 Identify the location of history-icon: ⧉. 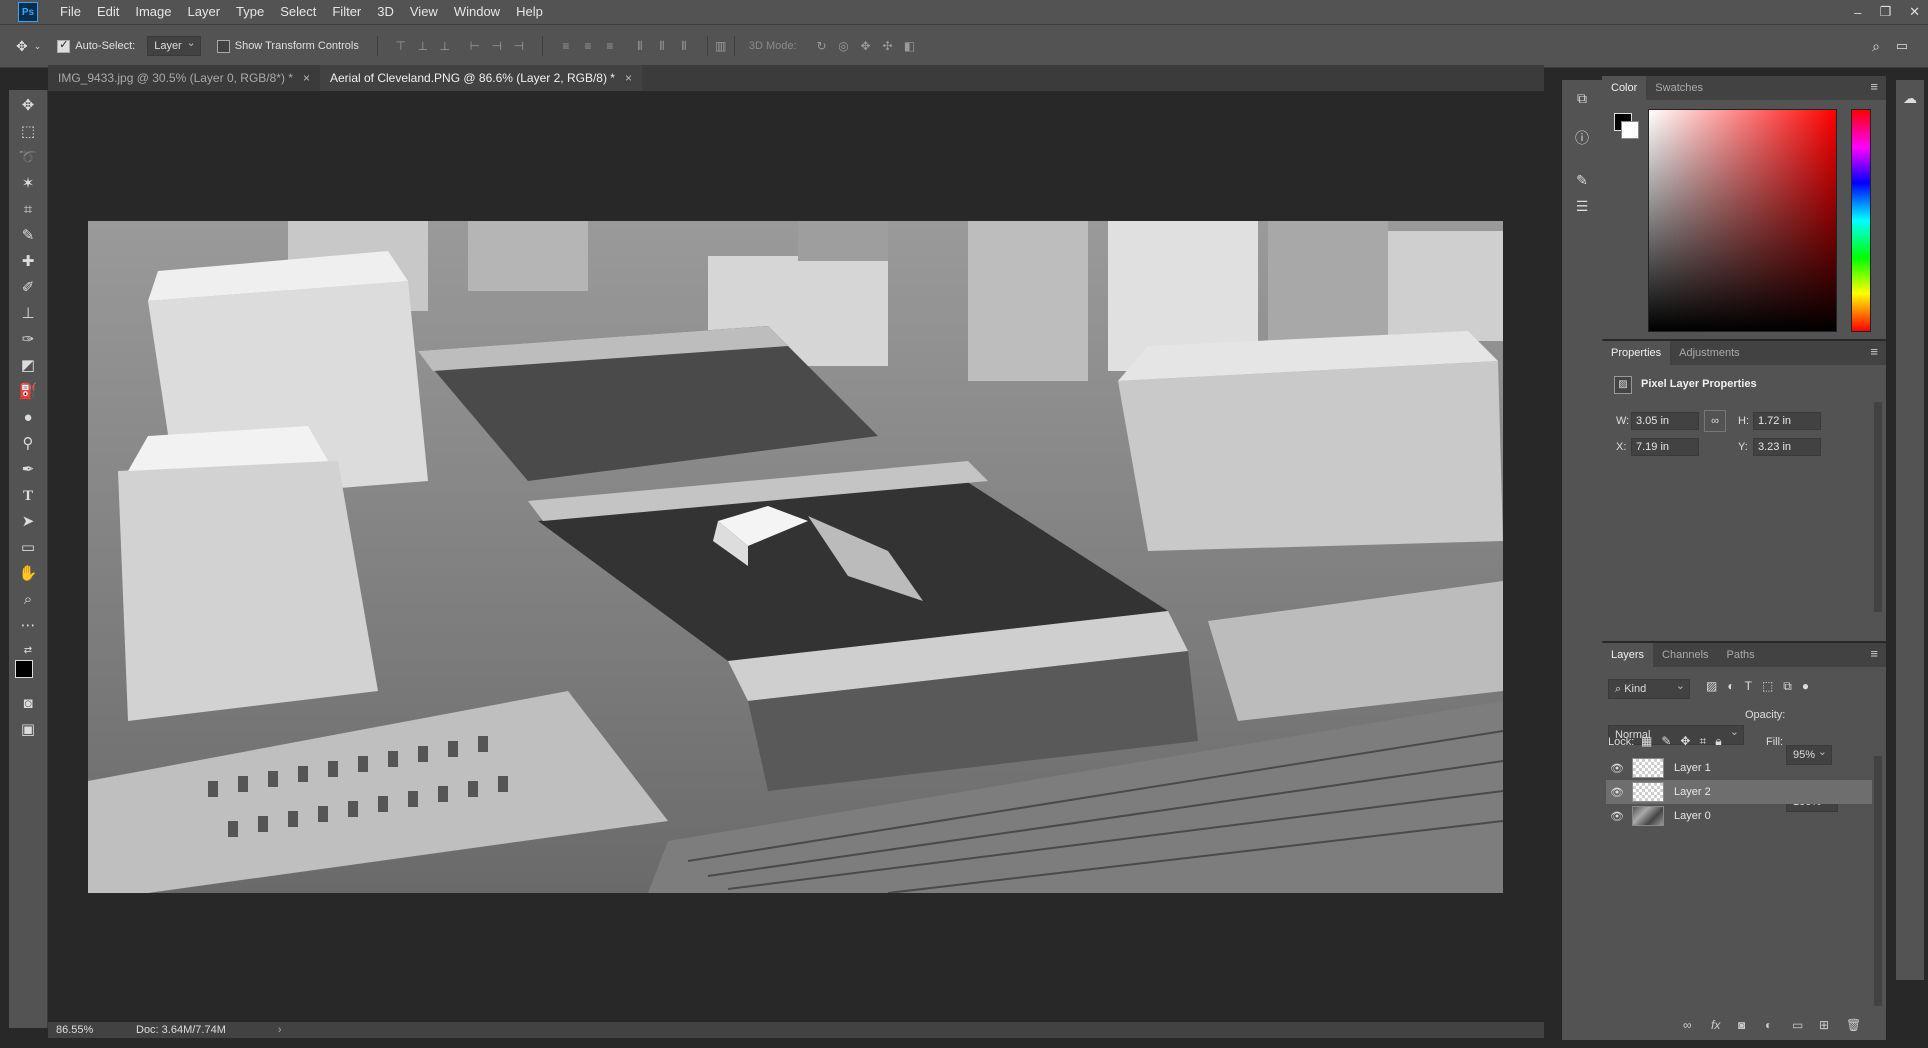
(1582, 98).